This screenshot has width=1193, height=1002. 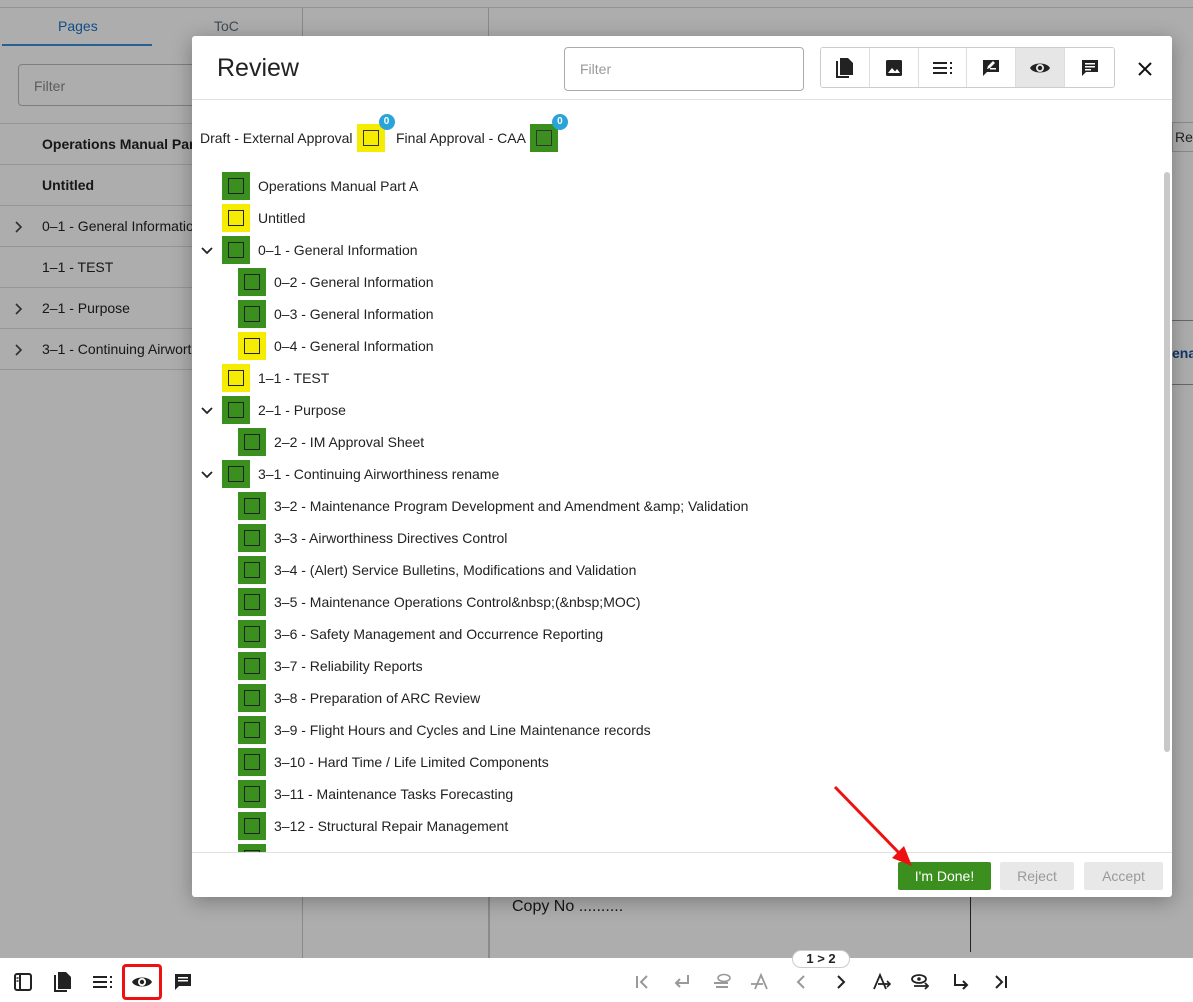 What do you see at coordinates (302, 410) in the screenshot?
I see `tree-item-label: 2–1 - Purpose` at bounding box center [302, 410].